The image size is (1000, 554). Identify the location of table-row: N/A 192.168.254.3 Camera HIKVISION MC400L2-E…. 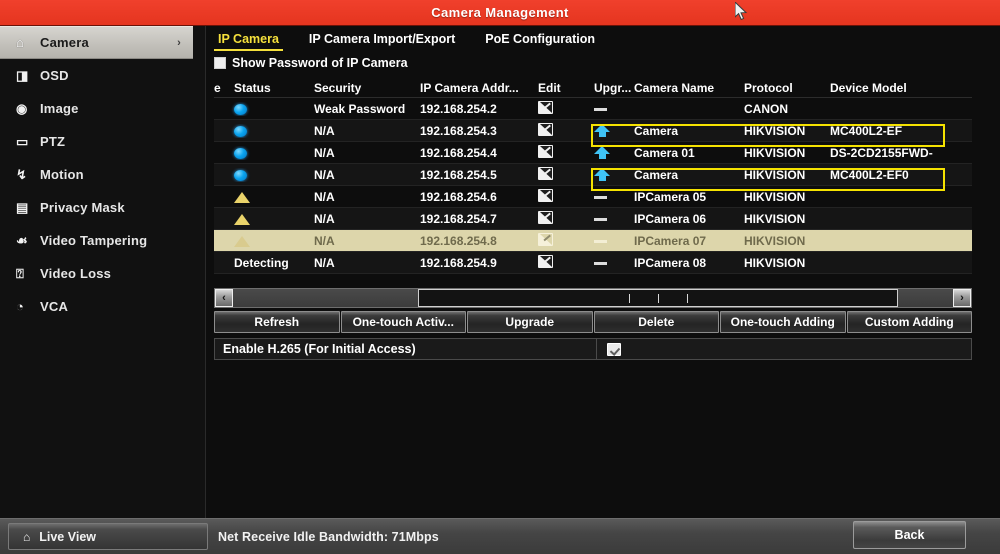
(593, 131).